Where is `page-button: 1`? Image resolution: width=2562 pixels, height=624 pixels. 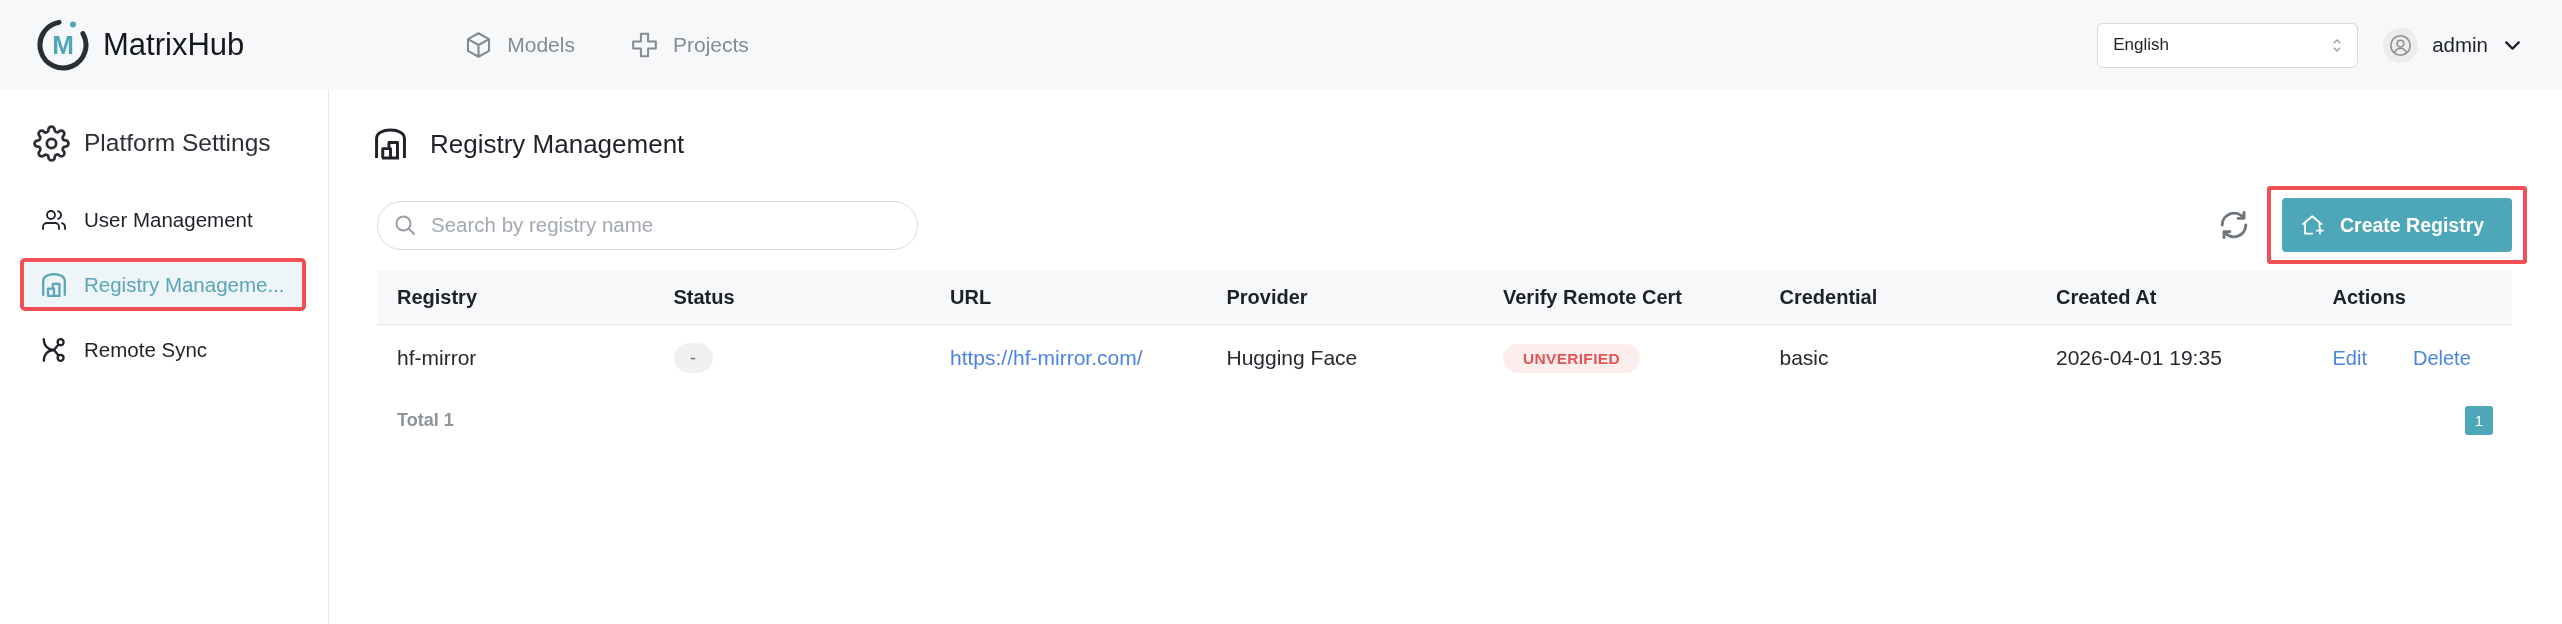
page-button: 1 is located at coordinates (2479, 420).